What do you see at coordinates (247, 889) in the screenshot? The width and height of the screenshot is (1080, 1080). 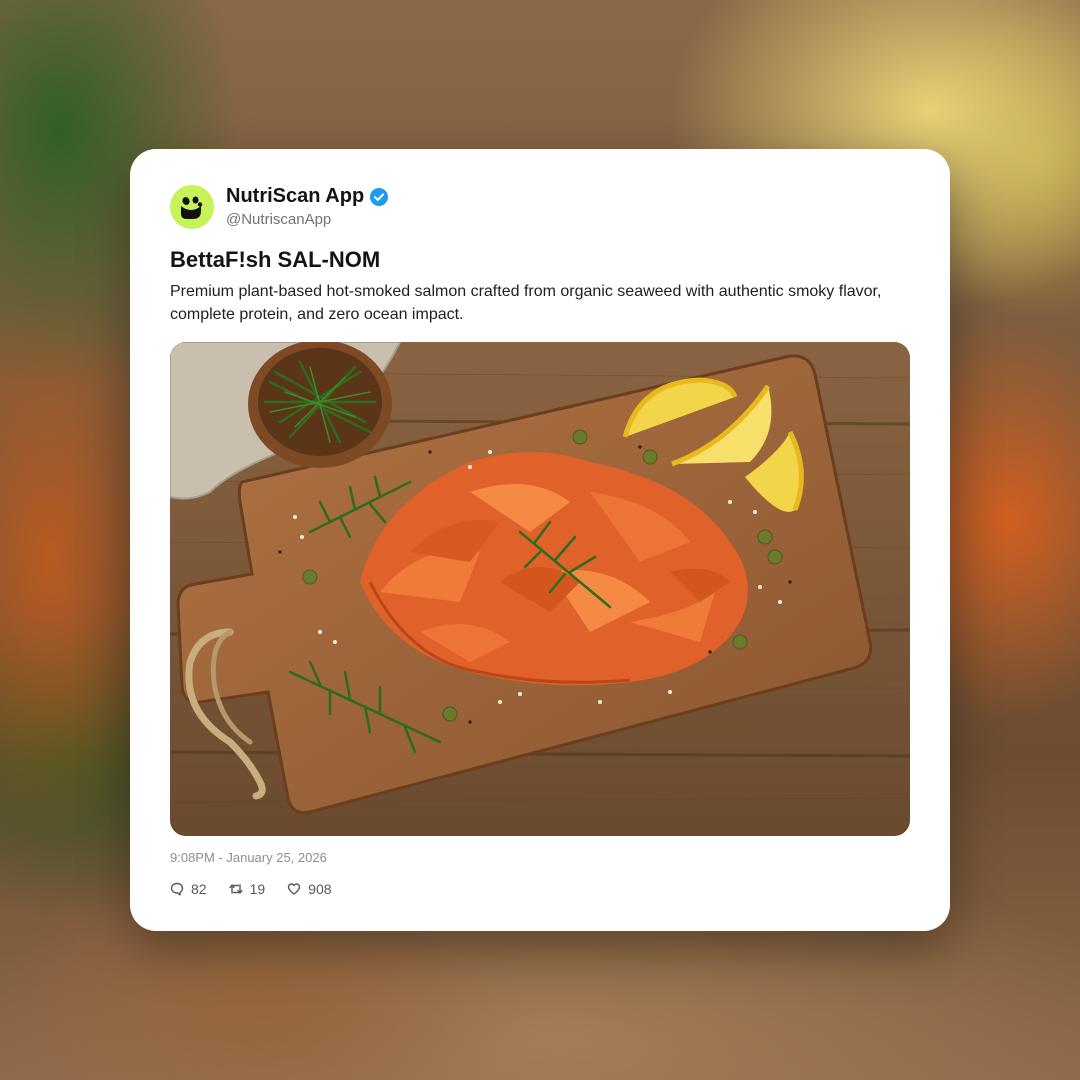 I see `repost-button: 19` at bounding box center [247, 889].